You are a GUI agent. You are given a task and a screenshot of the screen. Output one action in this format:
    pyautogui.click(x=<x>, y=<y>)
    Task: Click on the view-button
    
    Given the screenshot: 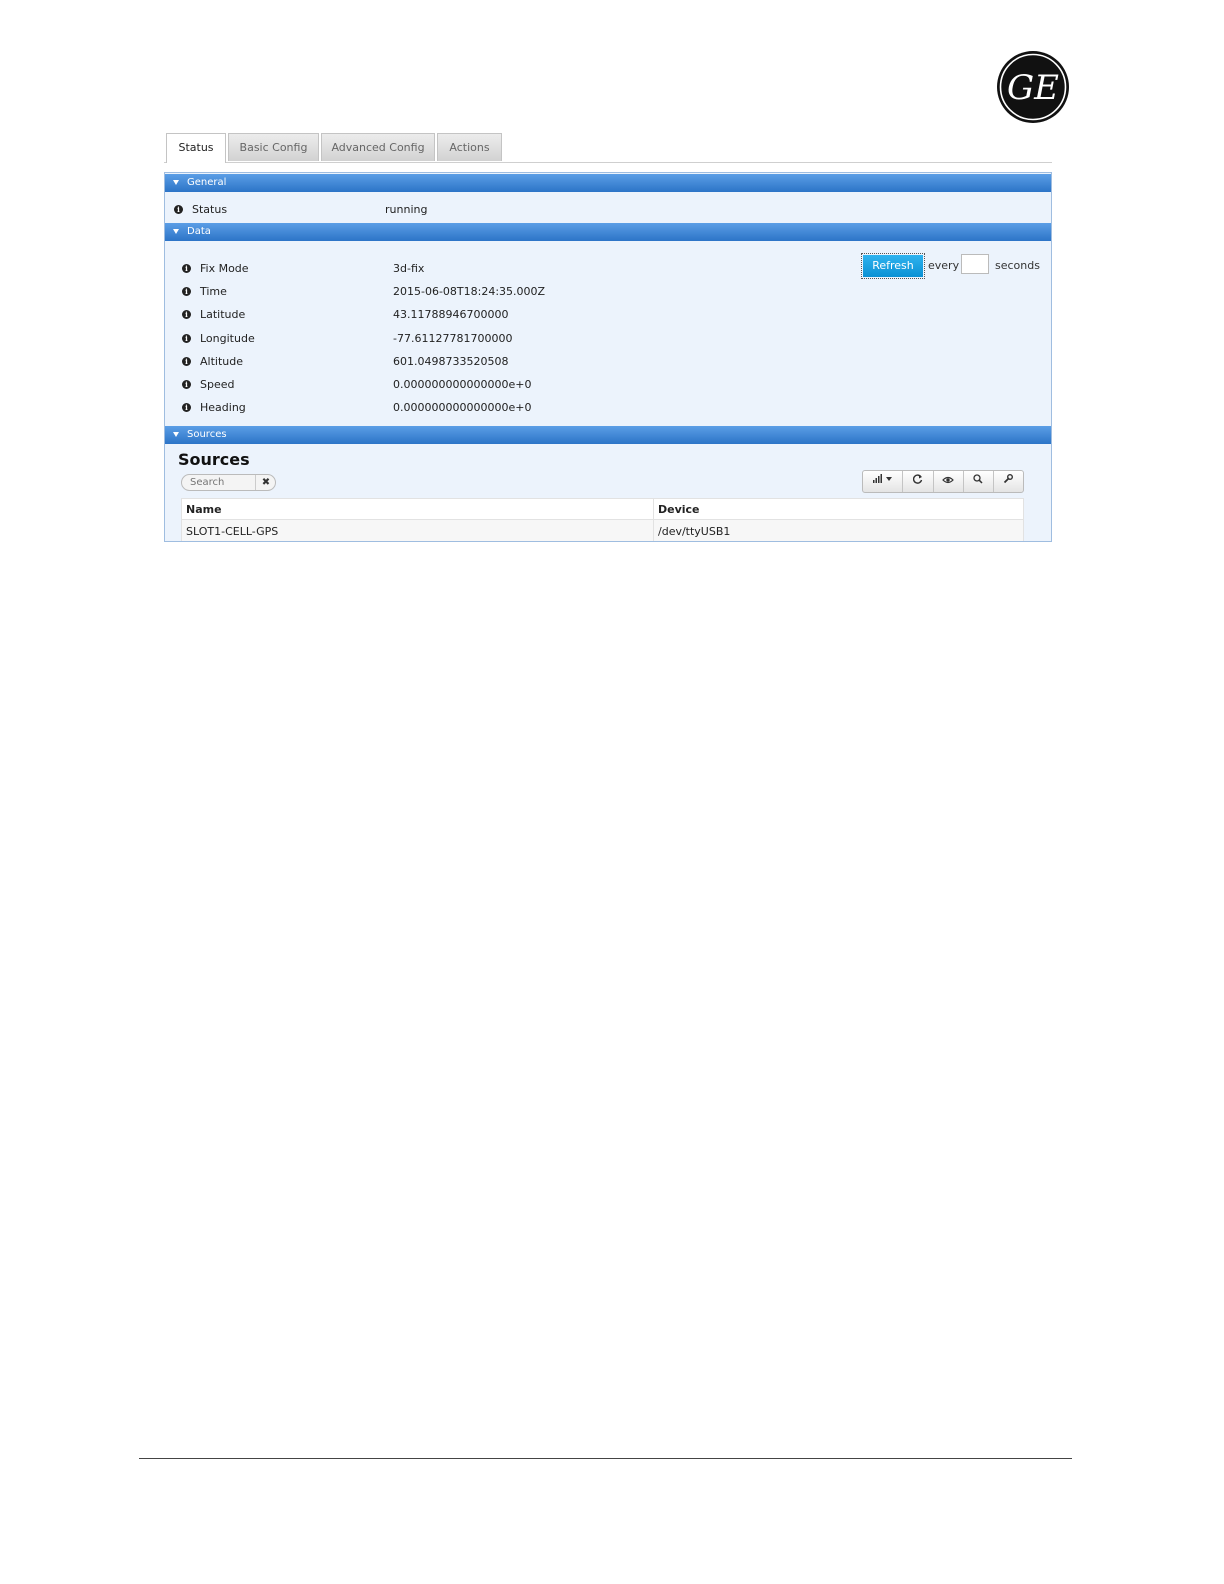 What is the action you would take?
    pyautogui.click(x=949, y=481)
    